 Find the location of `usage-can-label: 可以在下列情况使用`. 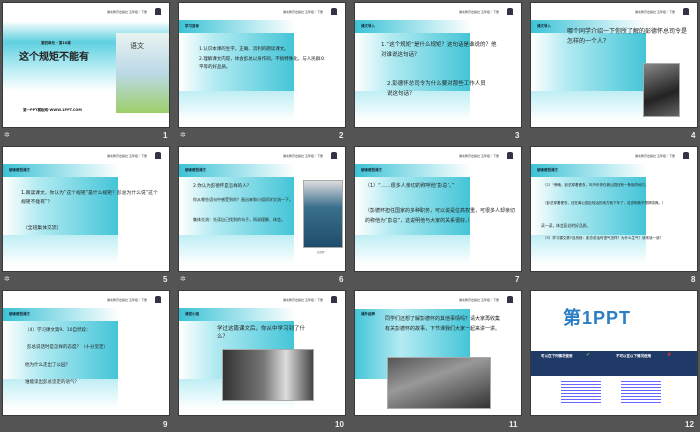

usage-can-label: 可以在下列情况使用 is located at coordinates (557, 356).